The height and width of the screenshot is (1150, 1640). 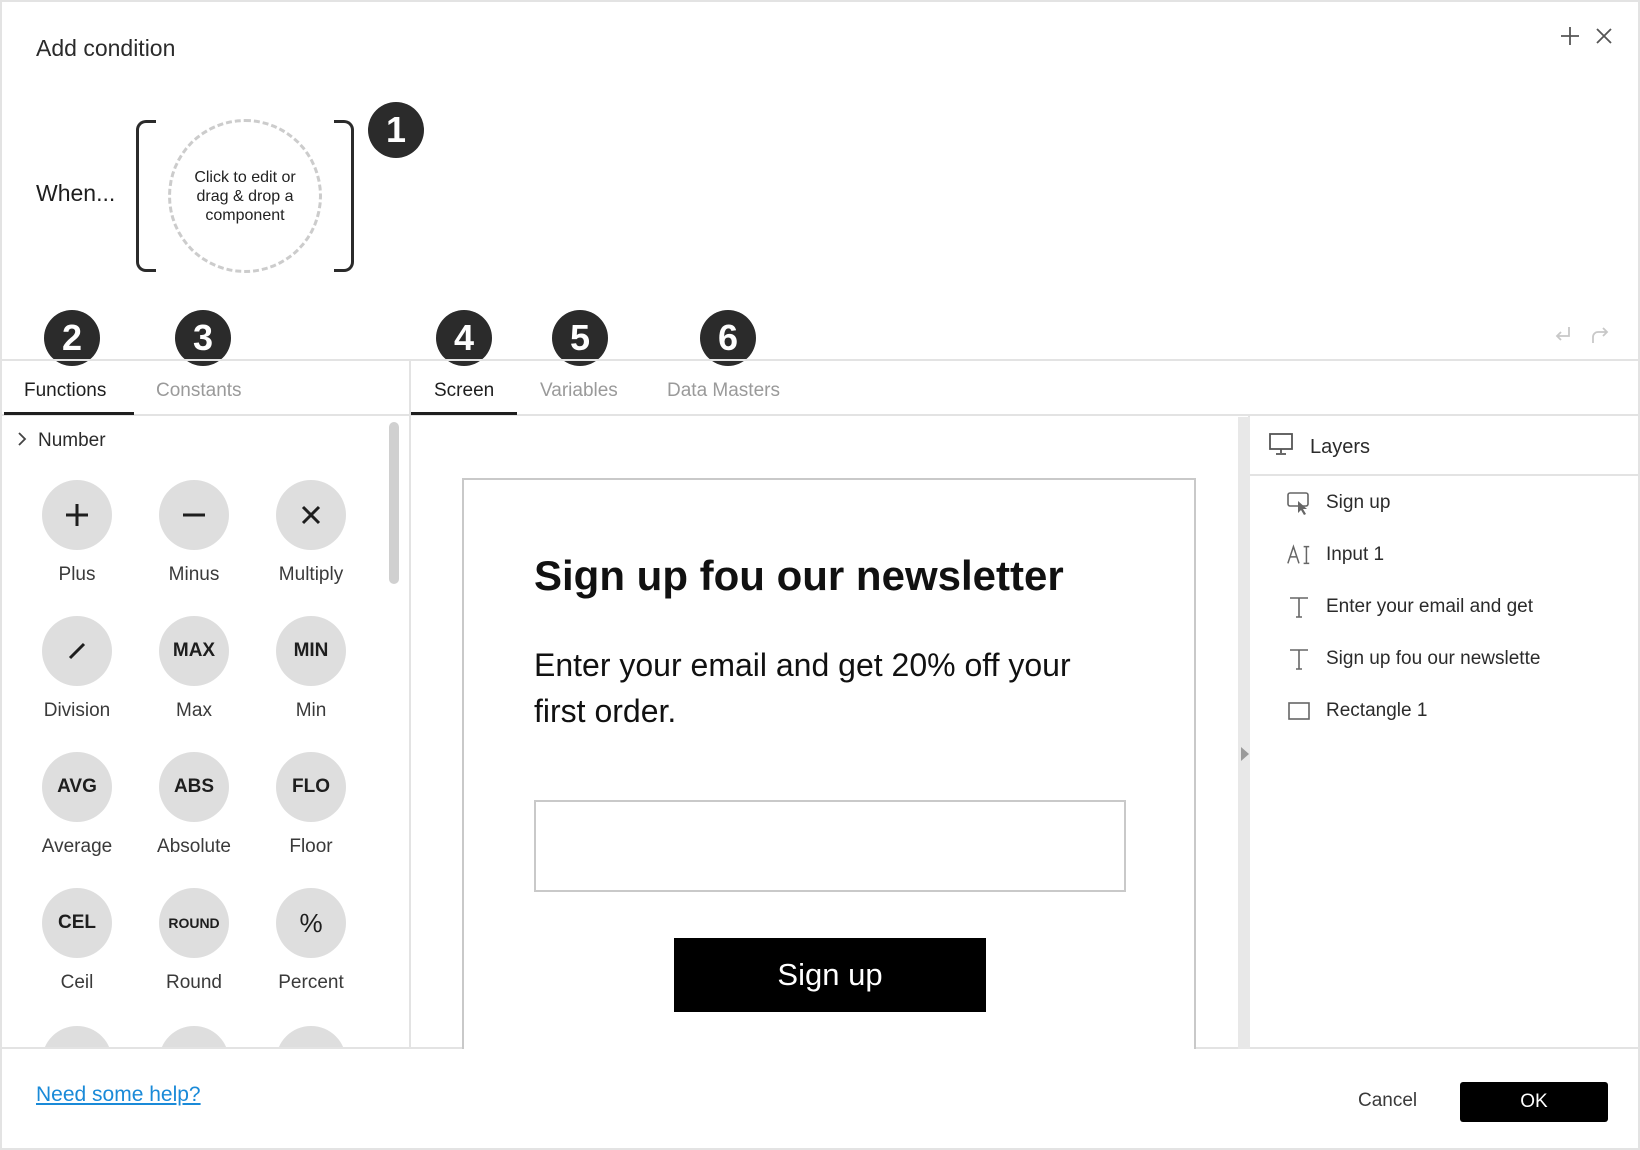 What do you see at coordinates (311, 923) in the screenshot?
I see `percent-icon: %` at bounding box center [311, 923].